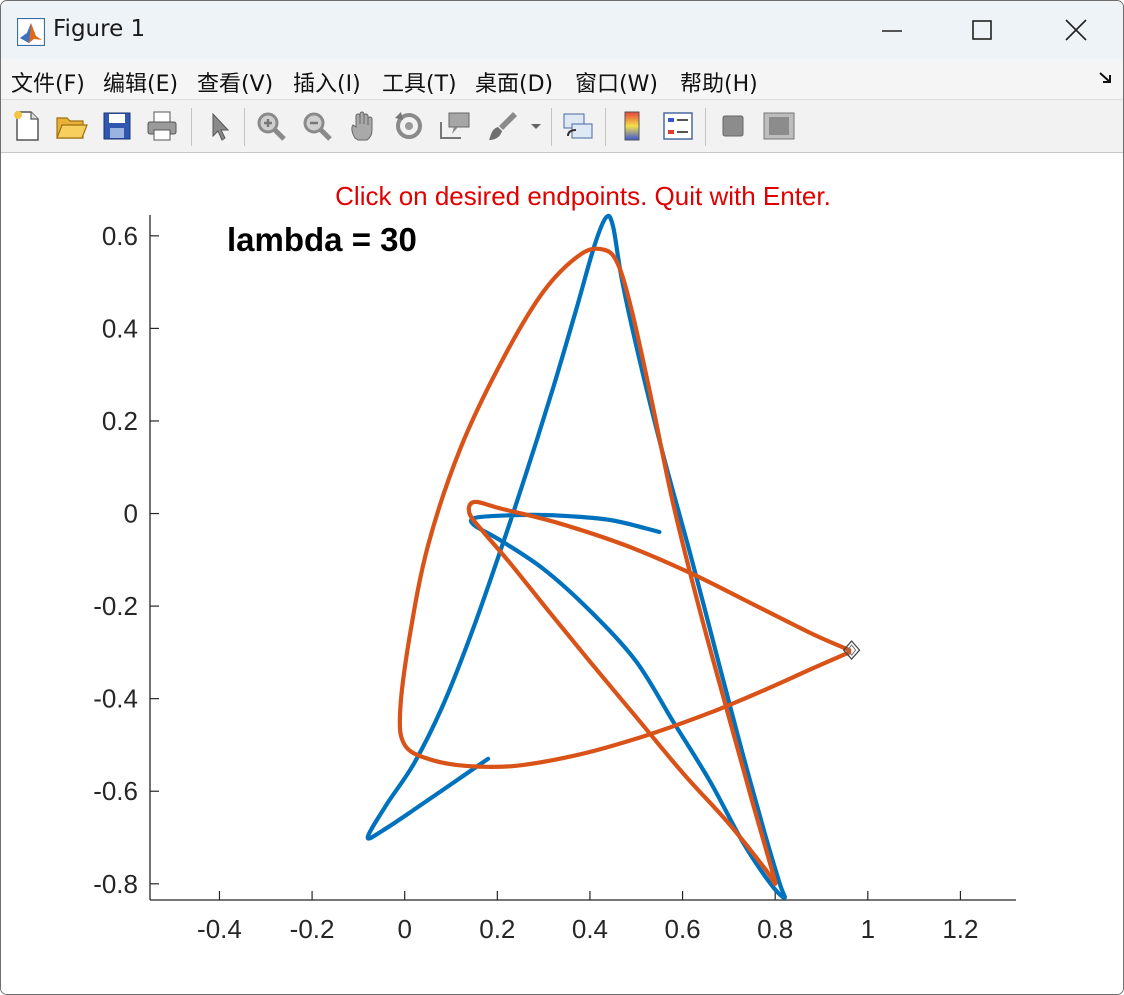  I want to click on y-tick-label: 0, so click(131, 514).